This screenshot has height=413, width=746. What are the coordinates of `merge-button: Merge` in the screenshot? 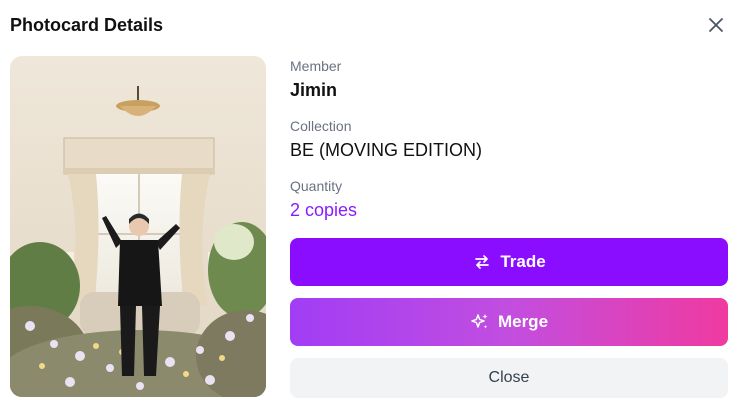 It's located at (509, 322).